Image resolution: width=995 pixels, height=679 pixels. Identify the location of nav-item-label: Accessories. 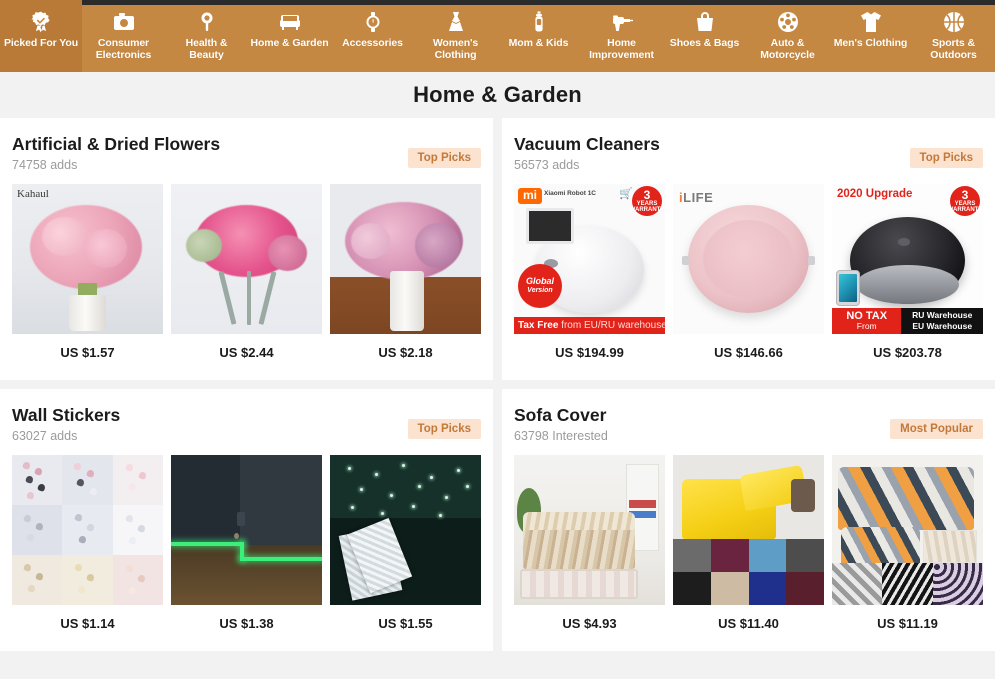
(372, 43).